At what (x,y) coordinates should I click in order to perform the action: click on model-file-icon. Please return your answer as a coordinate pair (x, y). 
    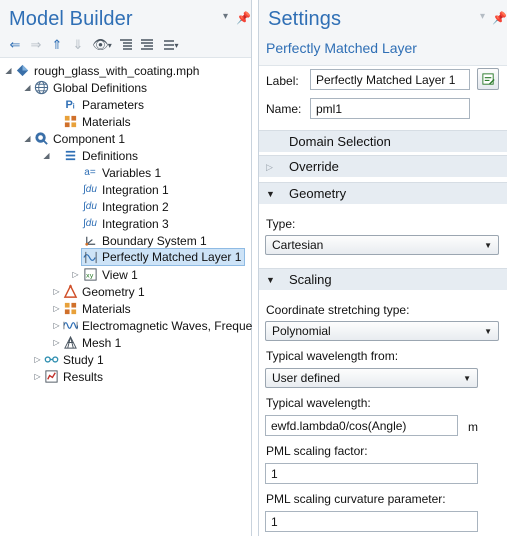
    Looking at the image, I should click on (22, 71).